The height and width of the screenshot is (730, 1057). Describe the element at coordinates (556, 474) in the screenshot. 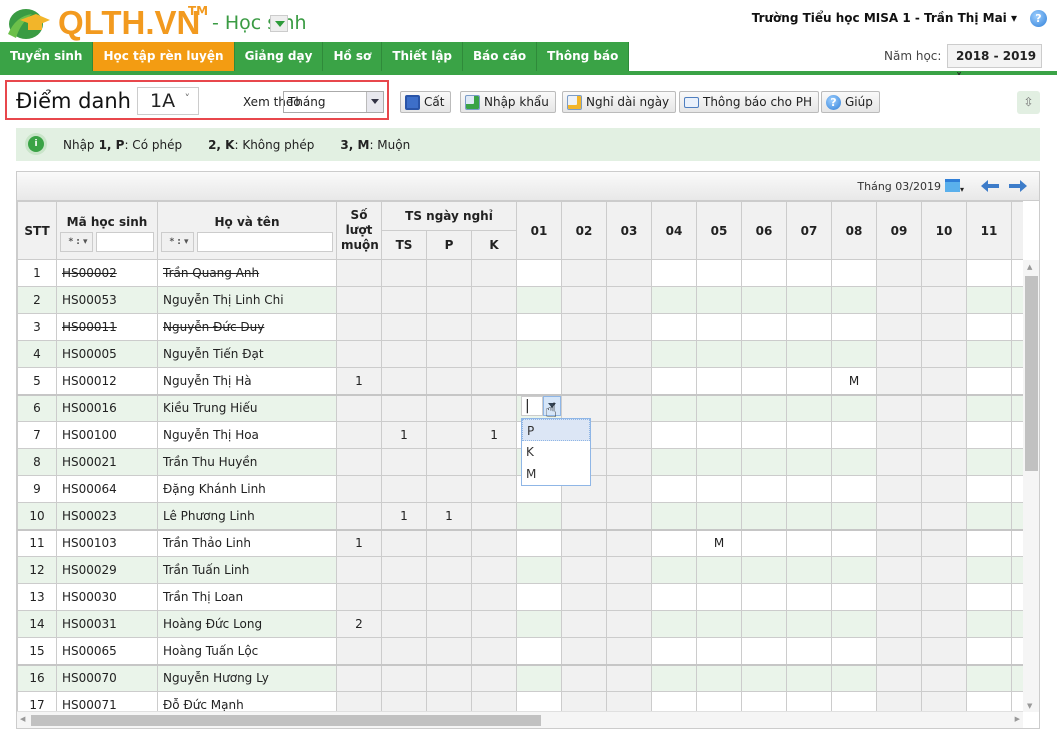

I see `option-m: M` at that location.